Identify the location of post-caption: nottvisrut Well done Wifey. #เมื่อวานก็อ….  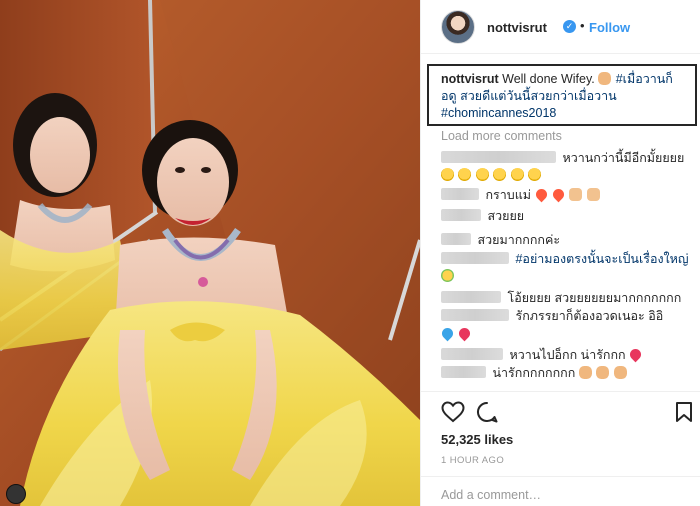
(562, 95).